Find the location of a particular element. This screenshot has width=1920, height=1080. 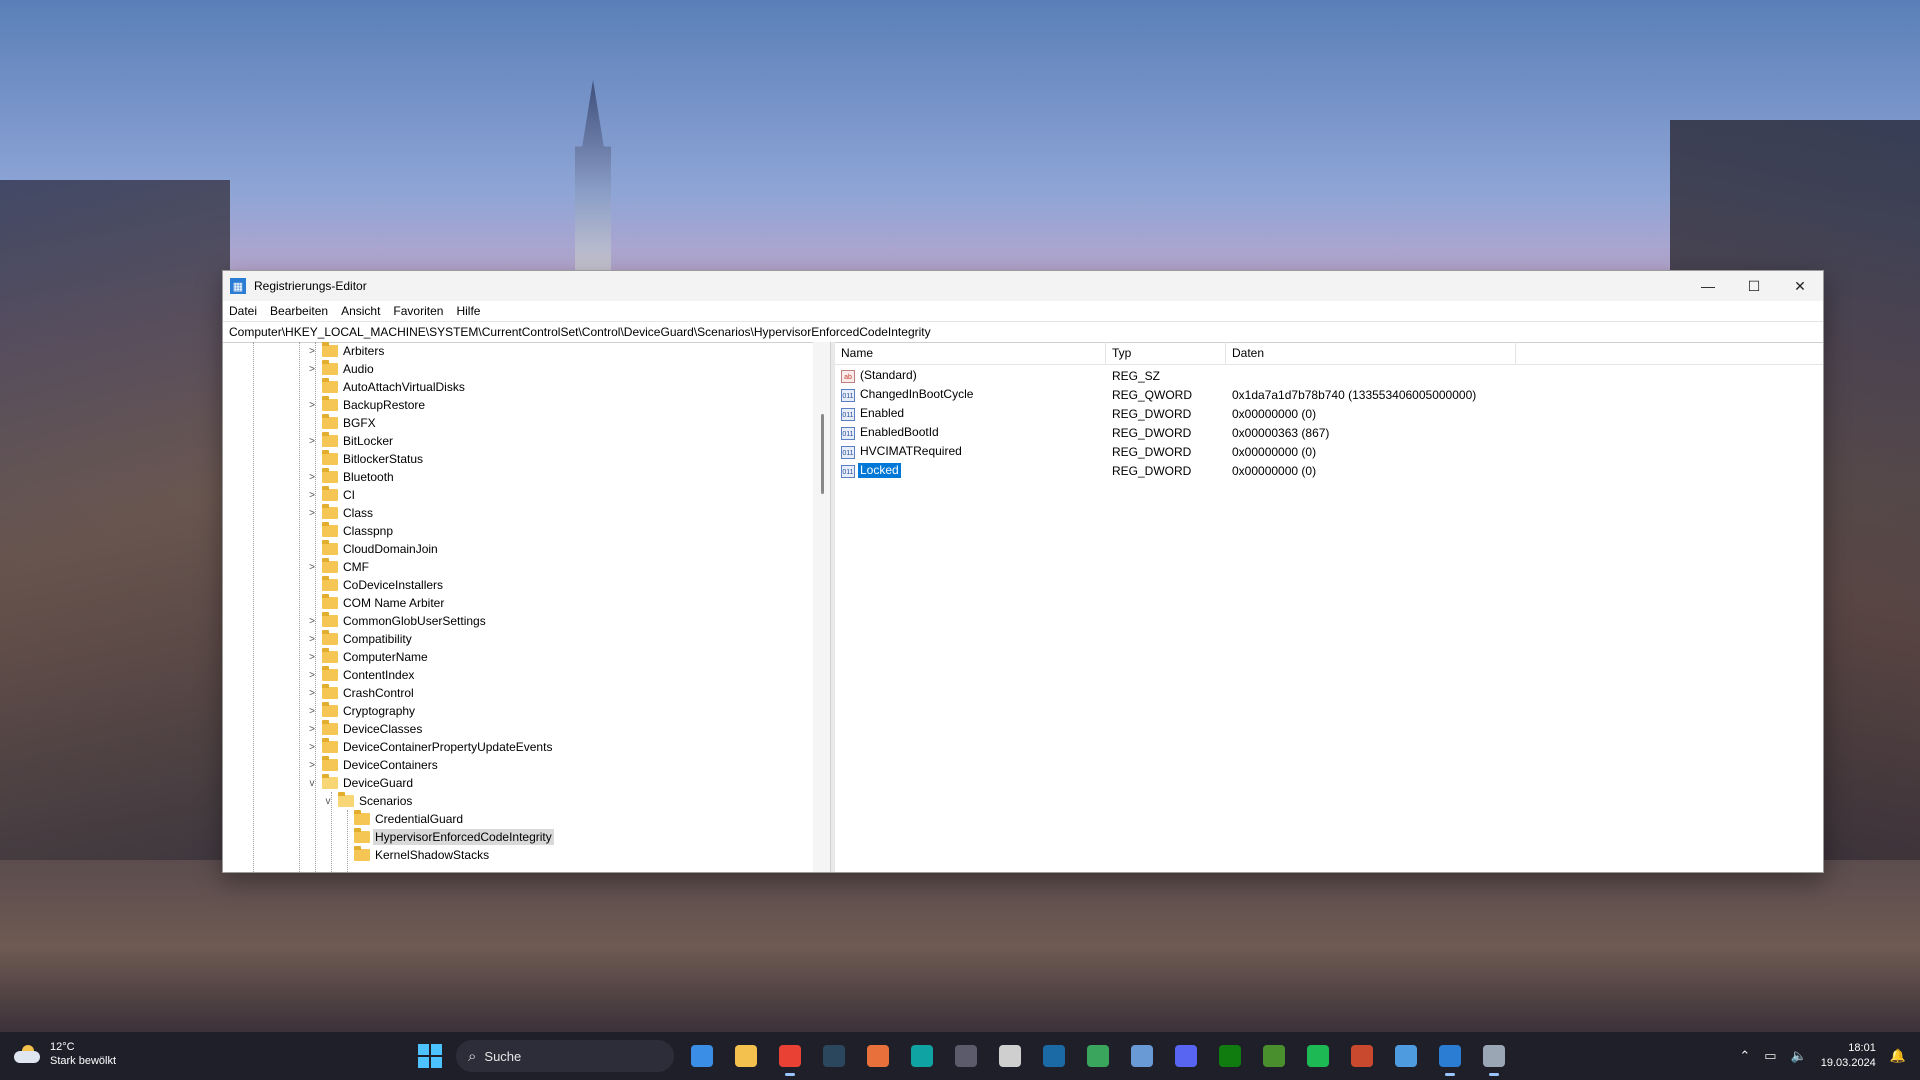

maximize-button: ☐ is located at coordinates (1754, 286).